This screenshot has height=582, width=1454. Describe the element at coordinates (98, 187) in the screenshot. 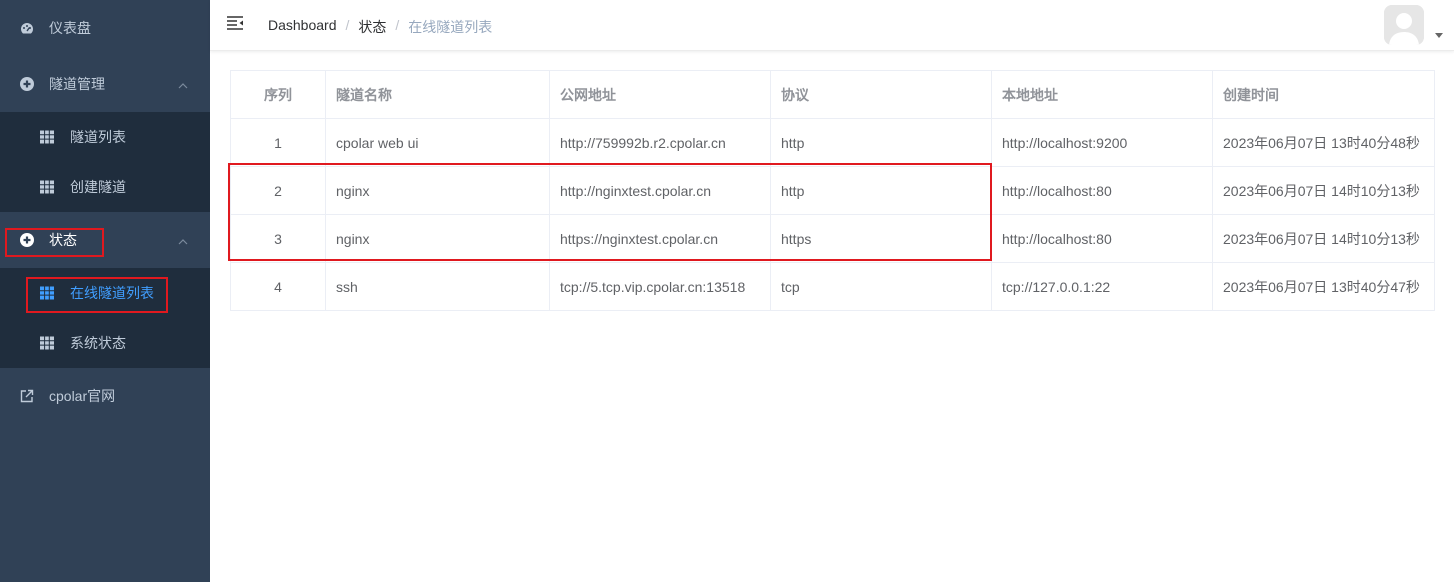

I see `sidebar-item-create-tunnel-label: 创建隧道` at that location.